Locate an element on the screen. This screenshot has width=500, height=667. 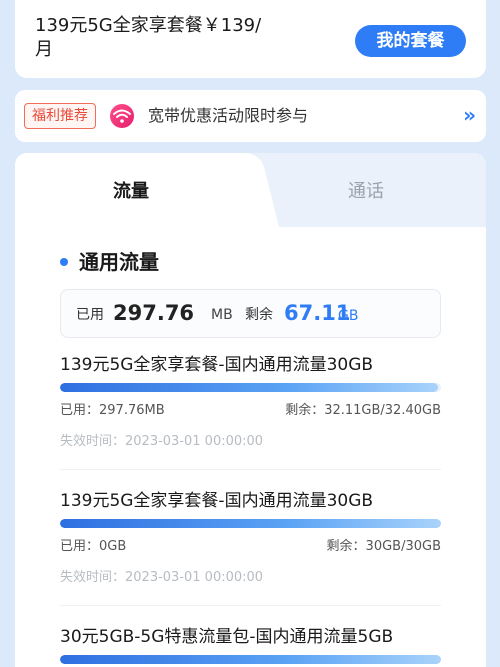
package-name: 30元5GB-5G特惠流量包-国内通用流量5GB is located at coordinates (227, 637).